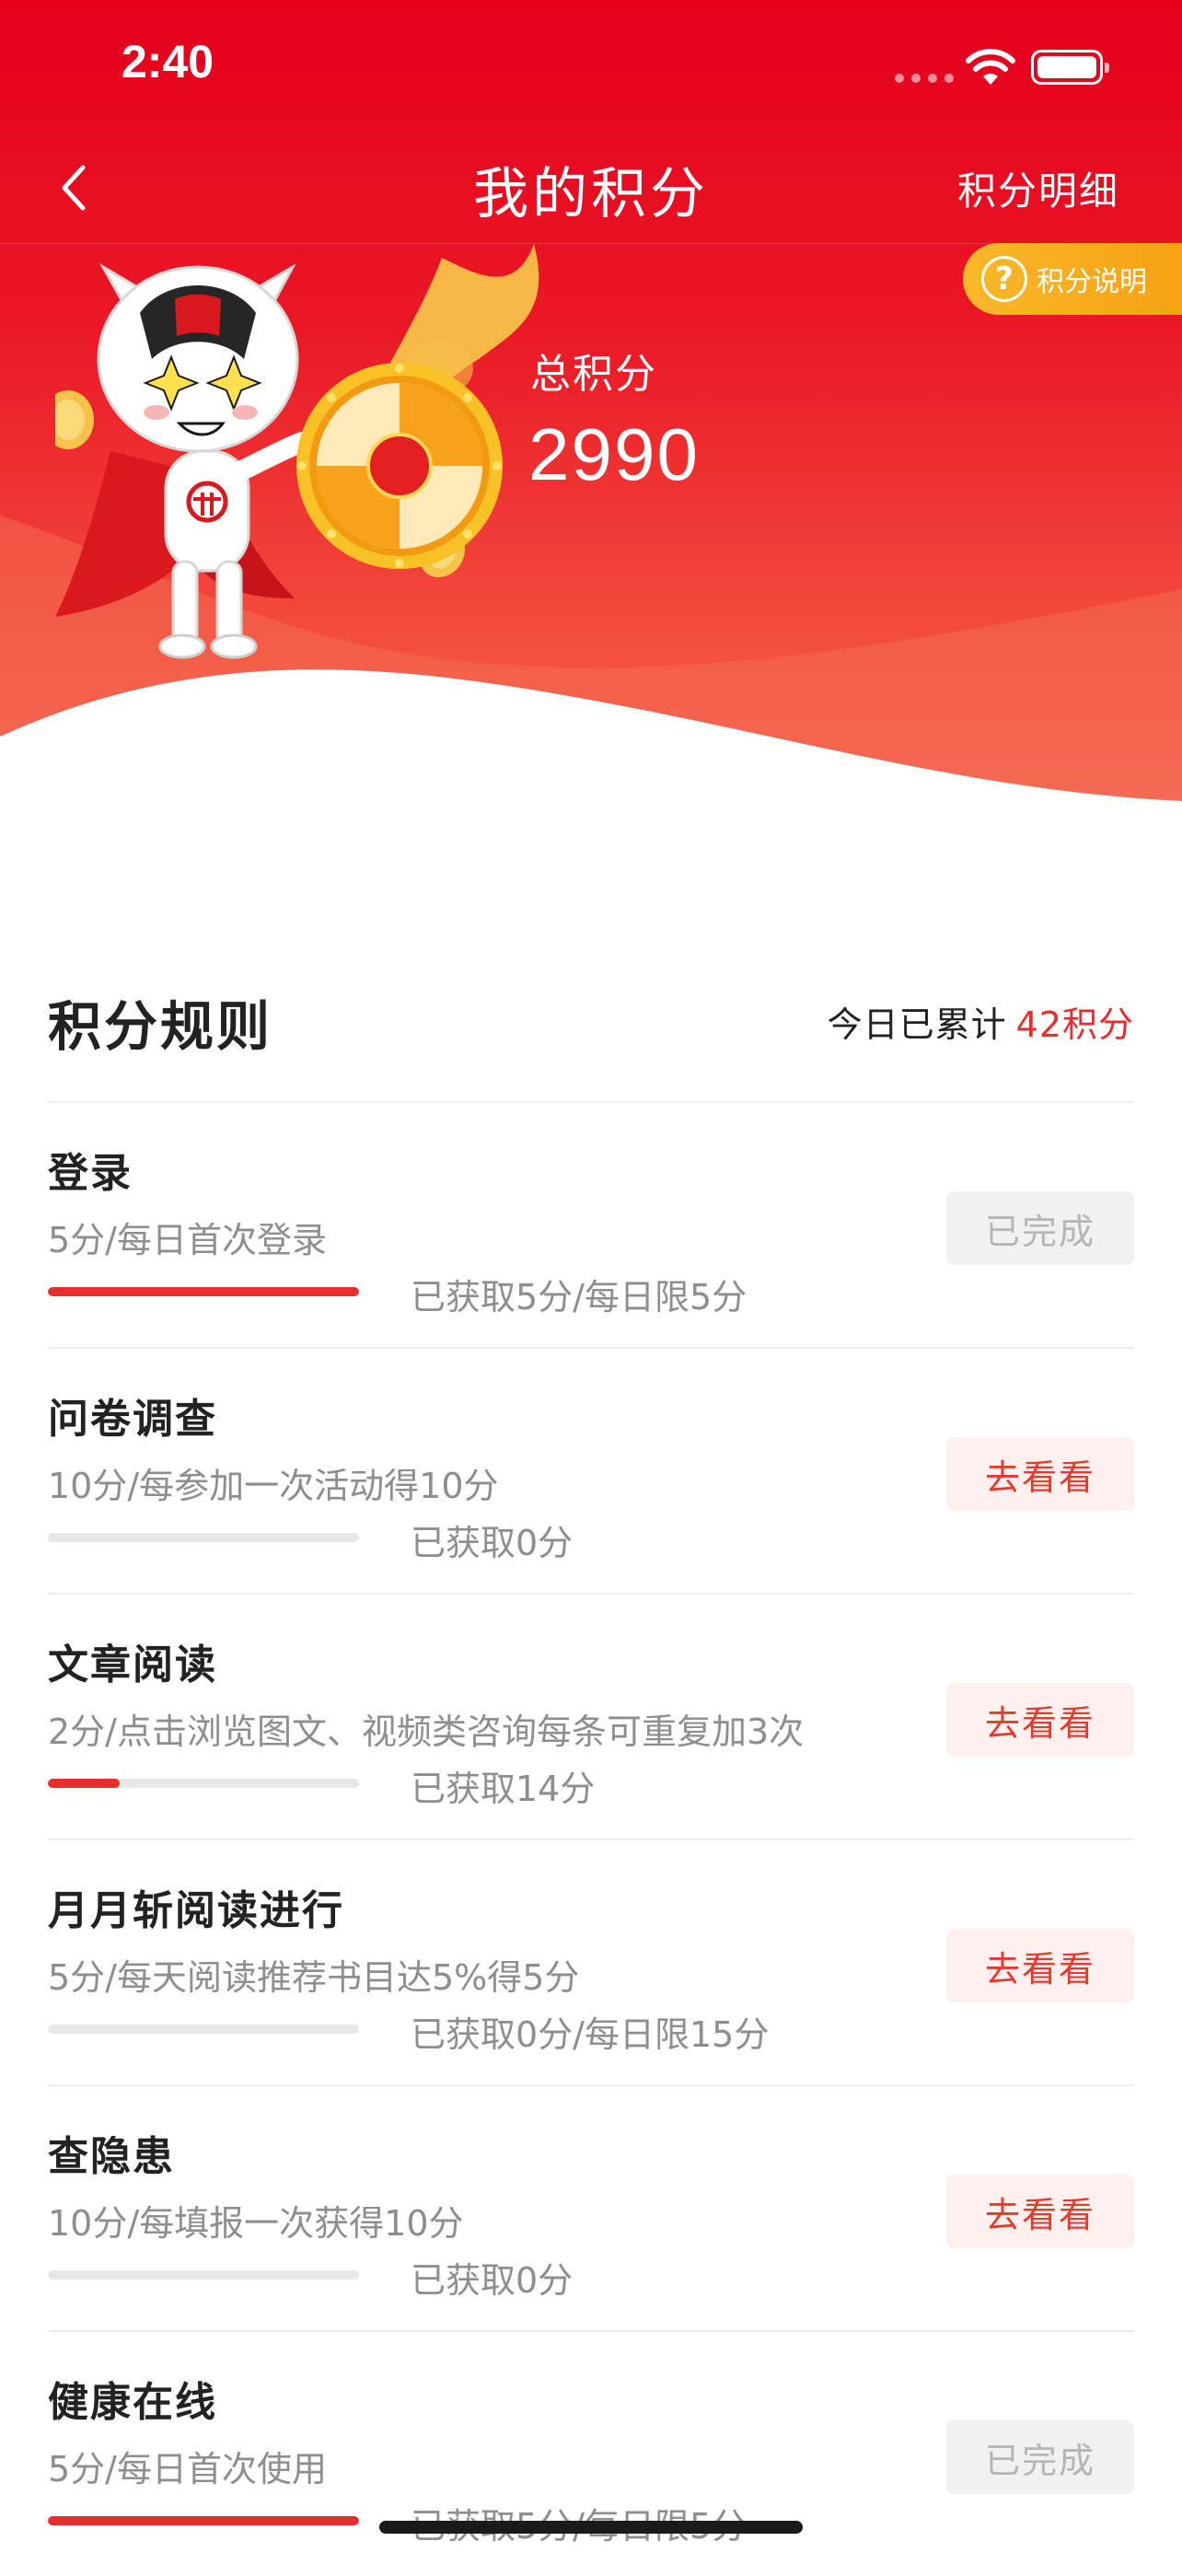 This screenshot has width=1182, height=2576. Describe the element at coordinates (132, 1419) in the screenshot. I see `task-name: 问卷调查` at that location.